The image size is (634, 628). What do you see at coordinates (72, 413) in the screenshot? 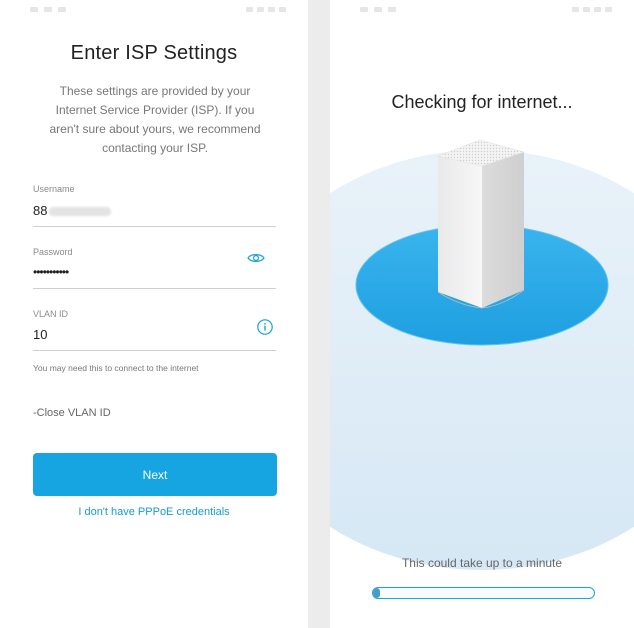
I see `close-vlan-link: -Close VLAN ID` at bounding box center [72, 413].